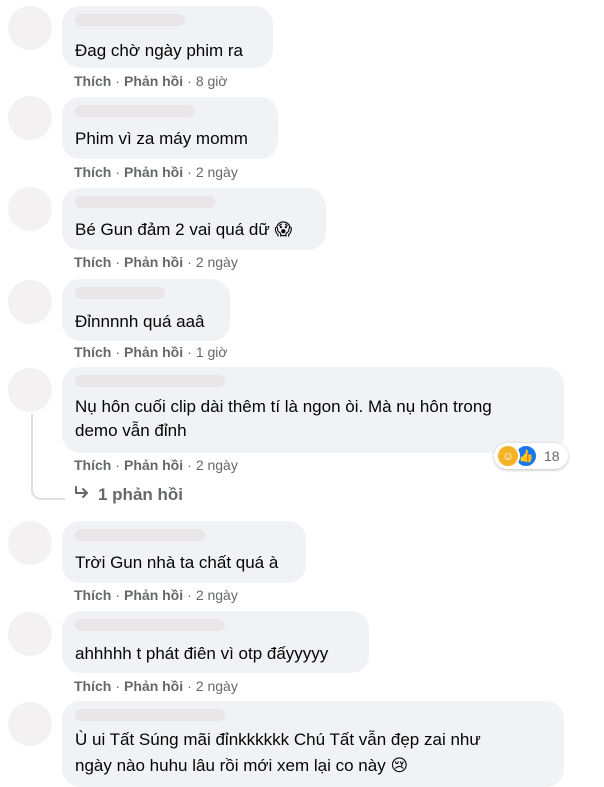 The image size is (604, 787). Describe the element at coordinates (531, 456) in the screenshot. I see `reaction-summary: ☺ 👍 18` at that location.